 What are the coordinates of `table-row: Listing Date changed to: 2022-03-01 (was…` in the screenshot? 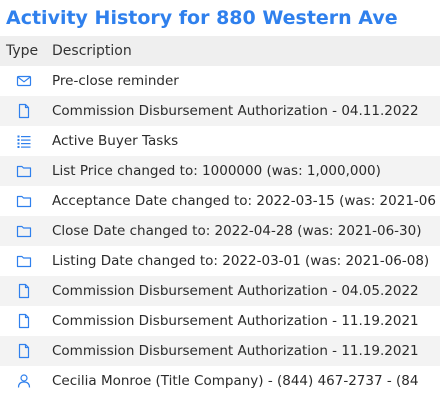 It's located at (220, 261).